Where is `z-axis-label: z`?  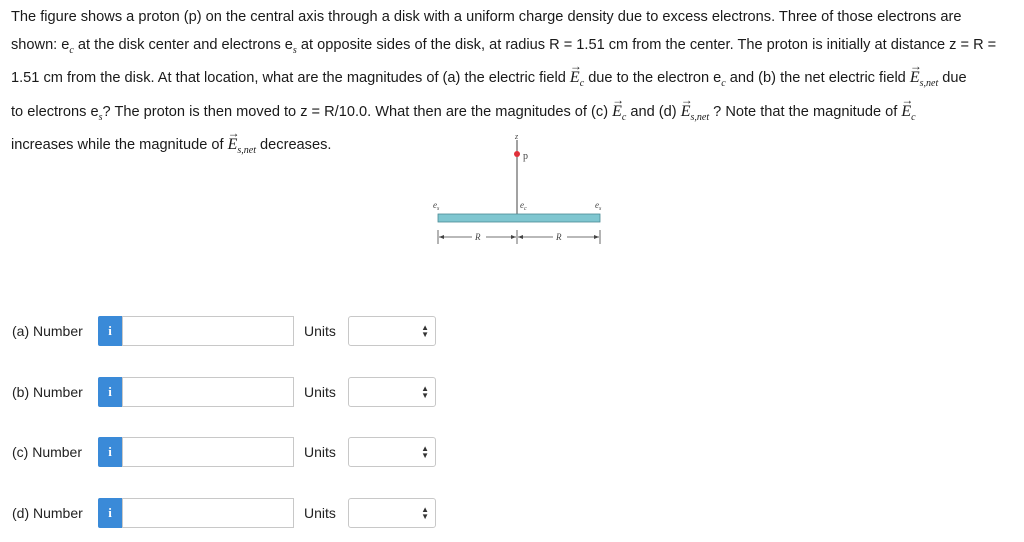 z-axis-label: z is located at coordinates (516, 136).